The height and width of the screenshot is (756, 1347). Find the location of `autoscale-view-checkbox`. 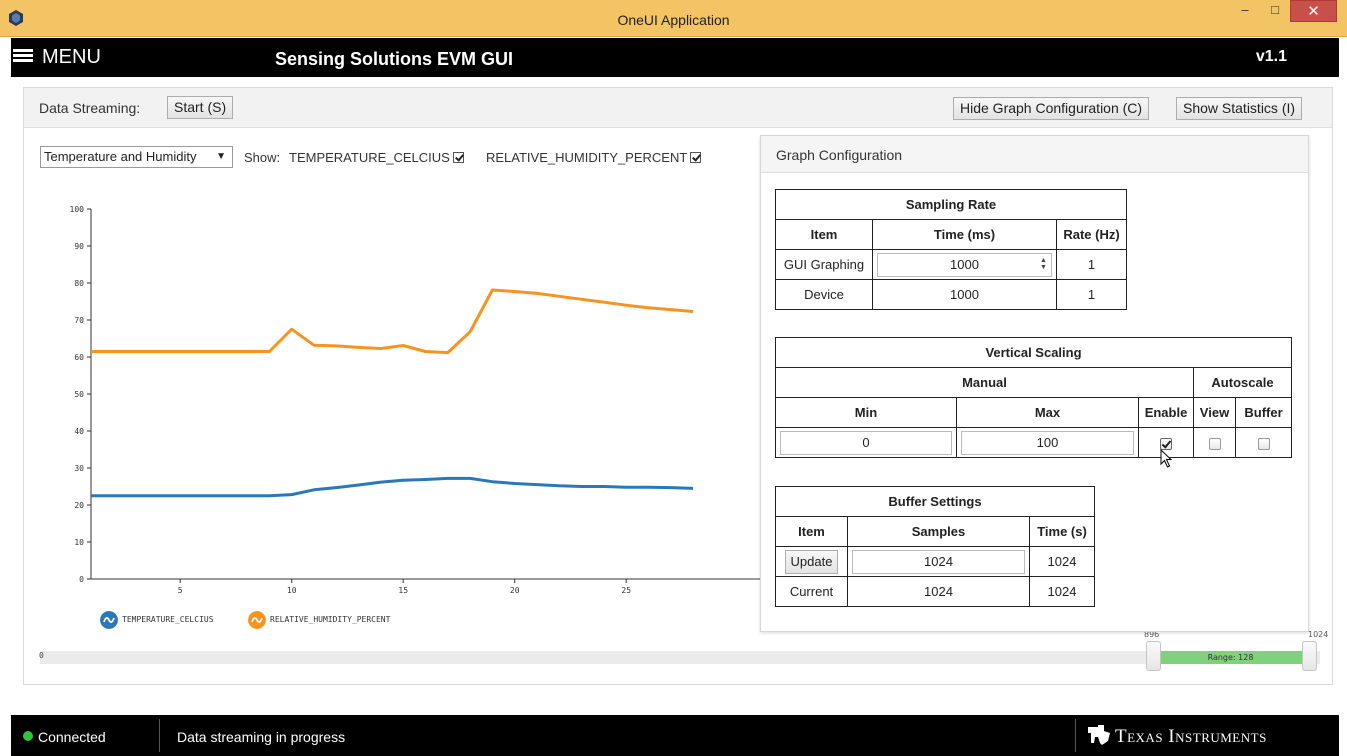

autoscale-view-checkbox is located at coordinates (1214, 443).